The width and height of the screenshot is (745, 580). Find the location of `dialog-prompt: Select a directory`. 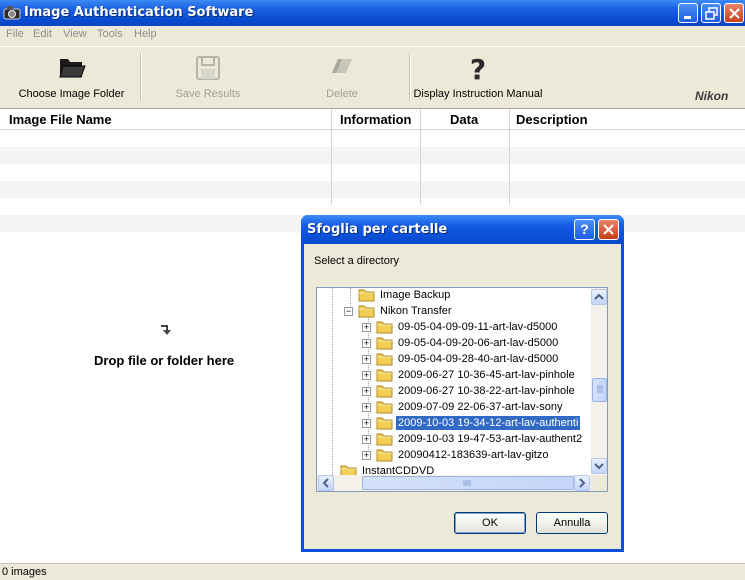

dialog-prompt: Select a directory is located at coordinates (356, 261).